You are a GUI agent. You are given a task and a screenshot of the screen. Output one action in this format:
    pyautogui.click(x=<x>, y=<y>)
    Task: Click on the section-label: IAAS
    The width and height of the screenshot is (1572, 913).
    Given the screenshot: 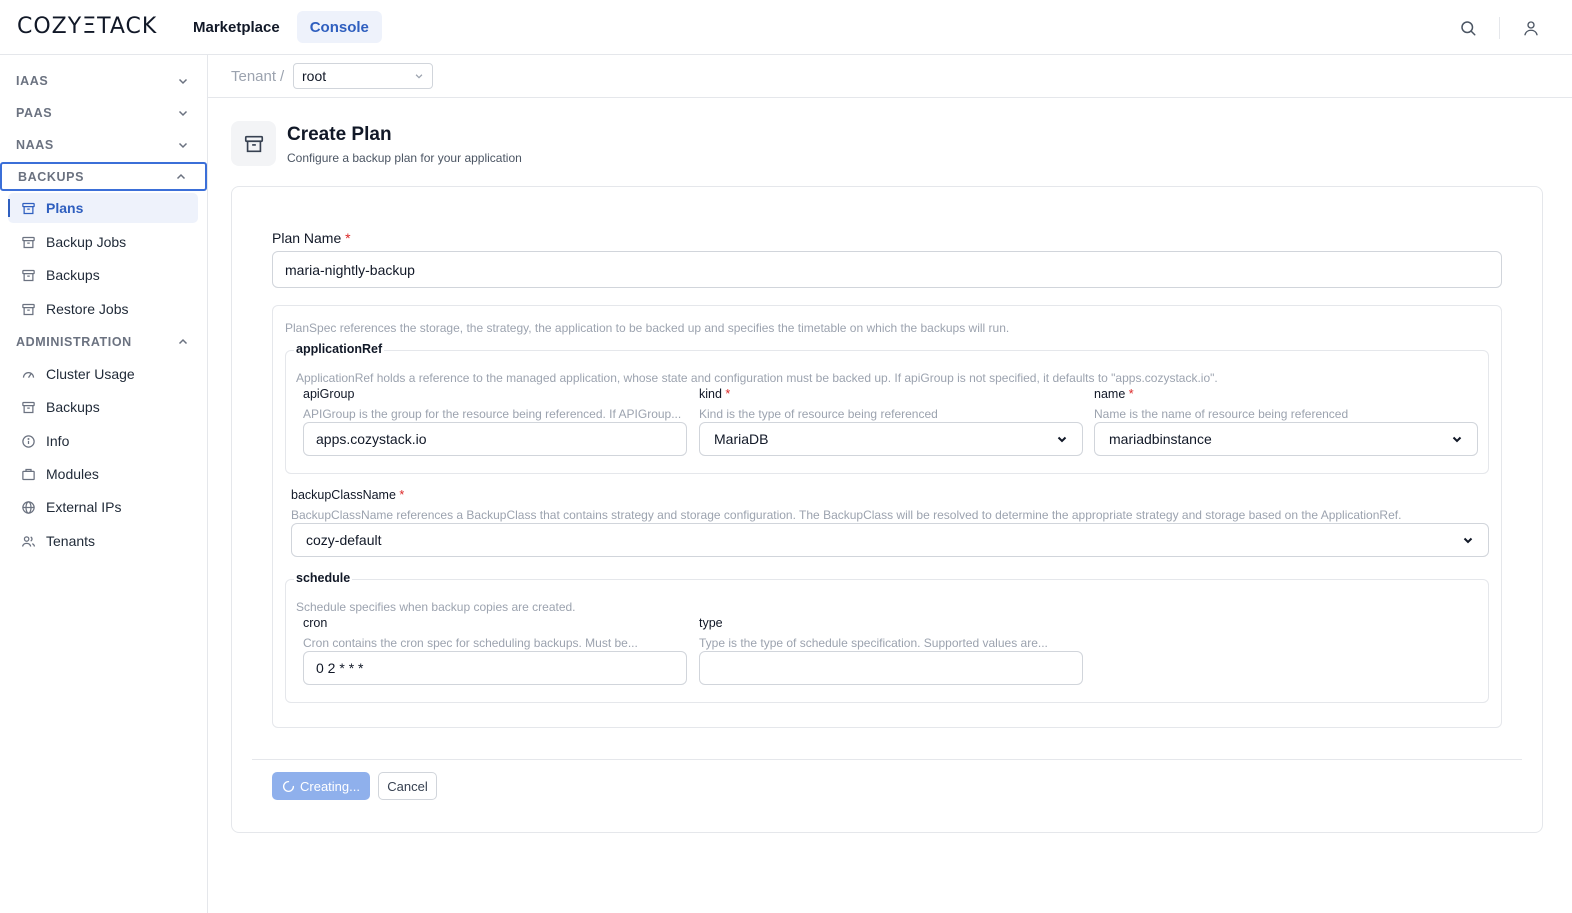 What is the action you would take?
    pyautogui.click(x=32, y=80)
    